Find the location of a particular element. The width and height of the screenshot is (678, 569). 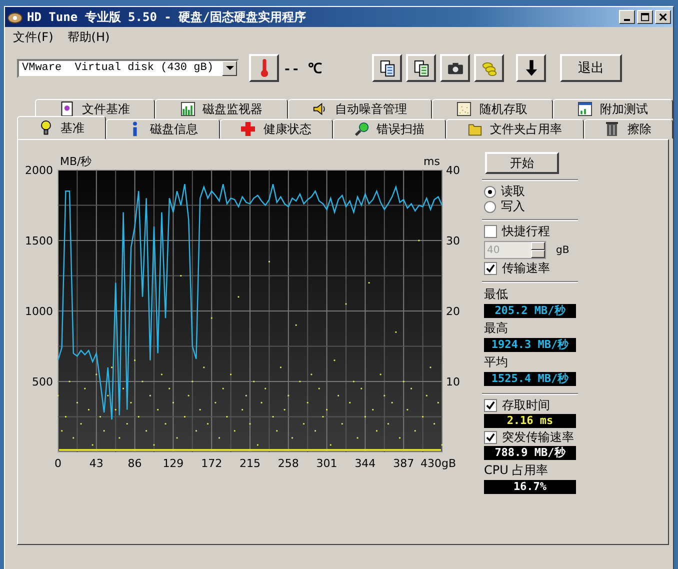

copy-button is located at coordinates (387, 68).